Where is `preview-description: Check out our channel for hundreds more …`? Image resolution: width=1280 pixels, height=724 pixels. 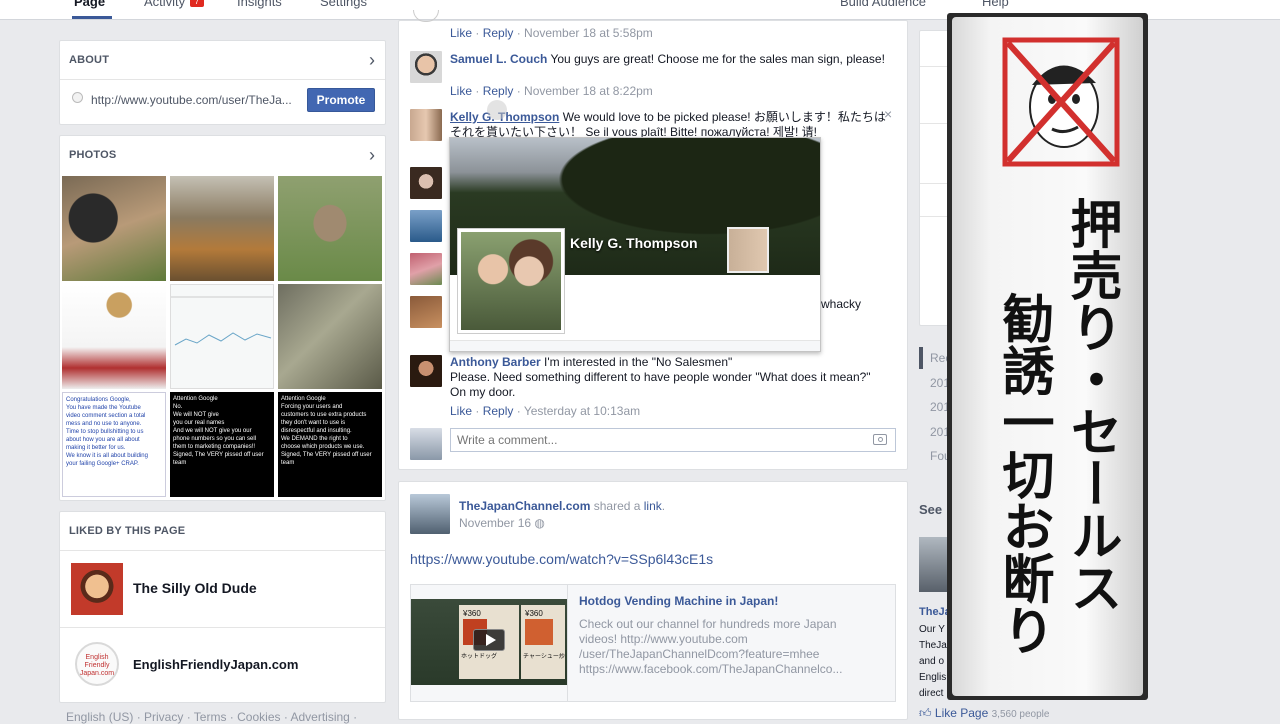
preview-description: Check out our channel for hundreds more … is located at coordinates (711, 646).